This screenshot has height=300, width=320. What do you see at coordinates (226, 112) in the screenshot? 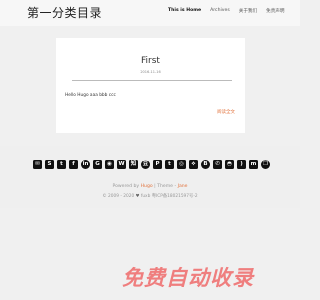
I see `read-more-link: 阅读全文` at bounding box center [226, 112].